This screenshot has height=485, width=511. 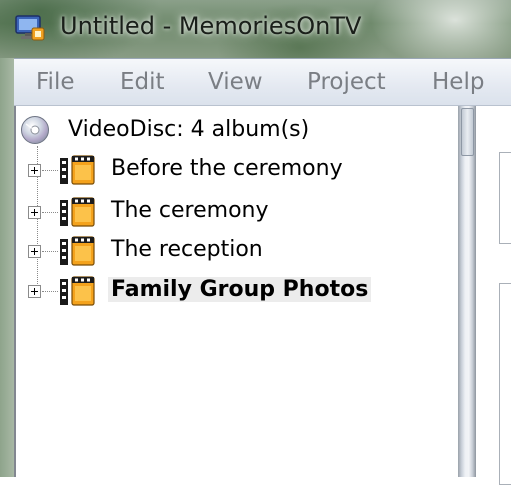 What do you see at coordinates (240, 289) in the screenshot?
I see `album-label-selected: Family Group Photos` at bounding box center [240, 289].